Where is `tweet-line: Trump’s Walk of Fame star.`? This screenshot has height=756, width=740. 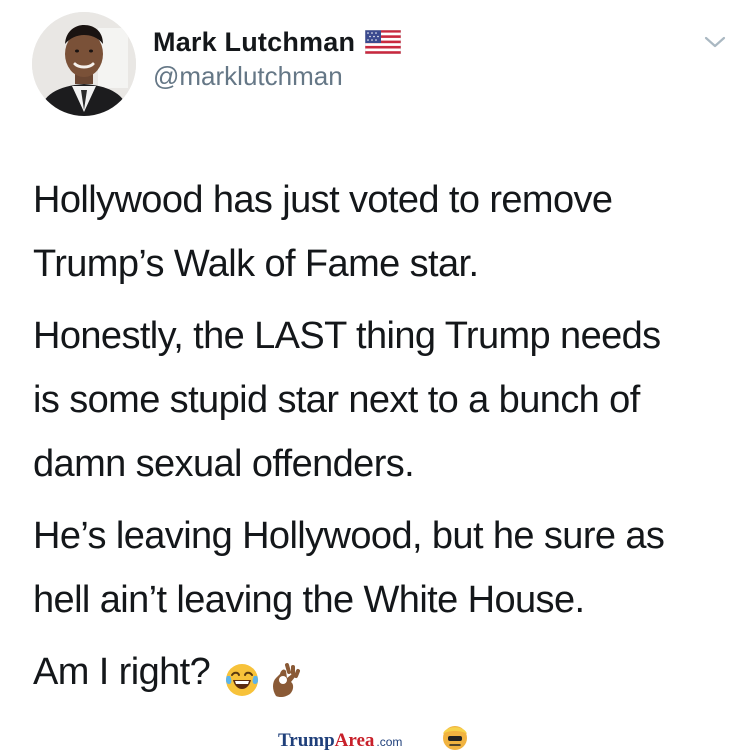 tweet-line: Trump’s Walk of Fame star. is located at coordinates (256, 264).